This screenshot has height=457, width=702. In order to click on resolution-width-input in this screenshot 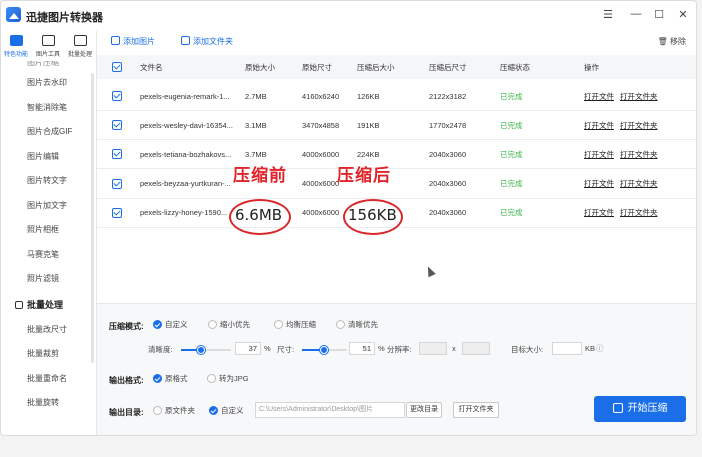, I will do `click(433, 348)`.